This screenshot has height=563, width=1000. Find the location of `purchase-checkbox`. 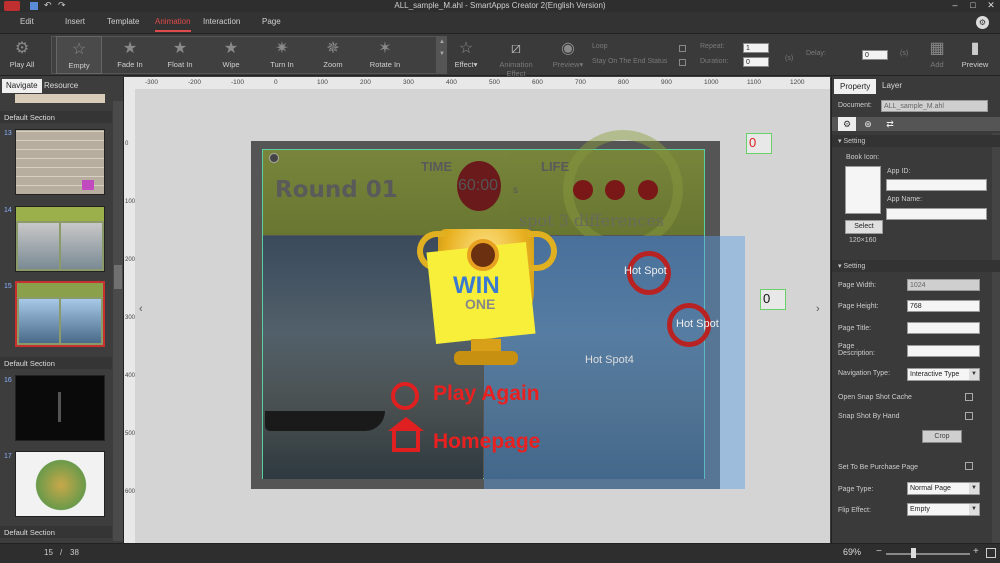

purchase-checkbox is located at coordinates (969, 466).